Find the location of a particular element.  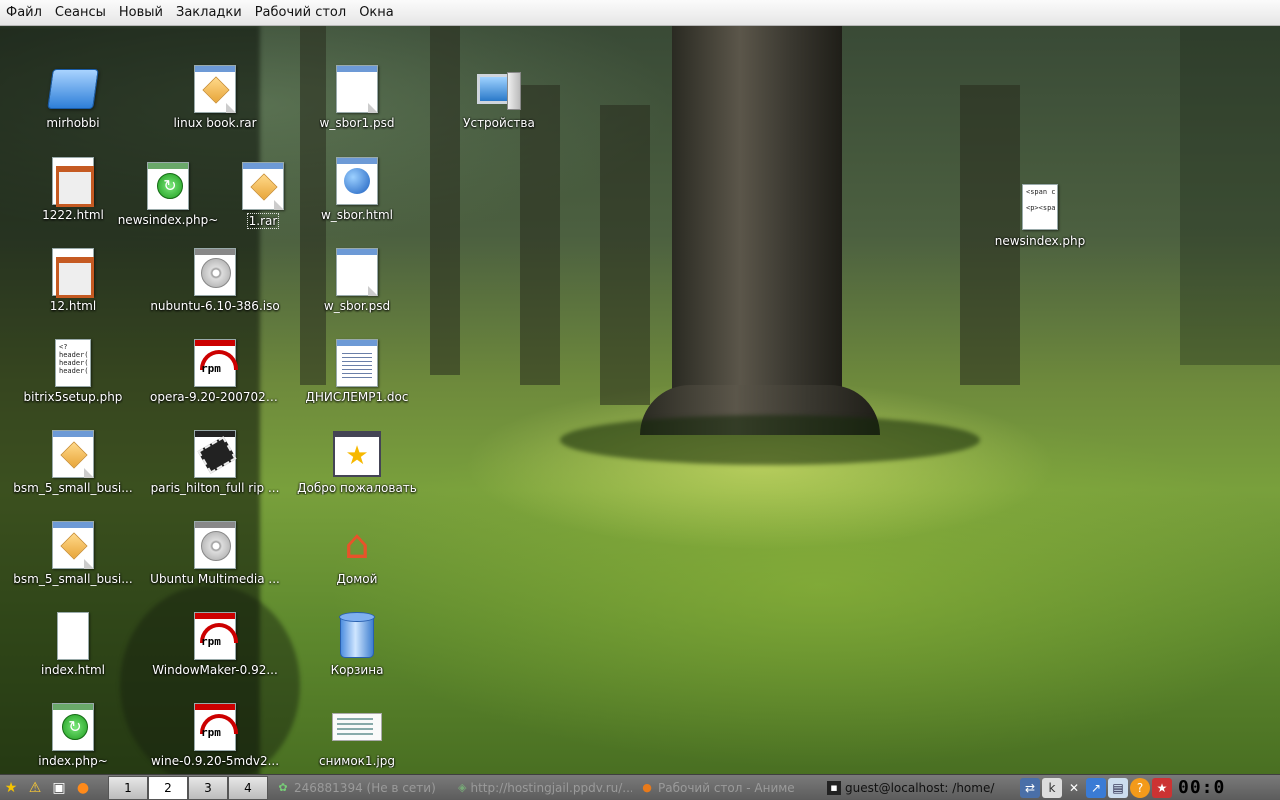

icq-flower-icon: ✿ is located at coordinates (283, 787).